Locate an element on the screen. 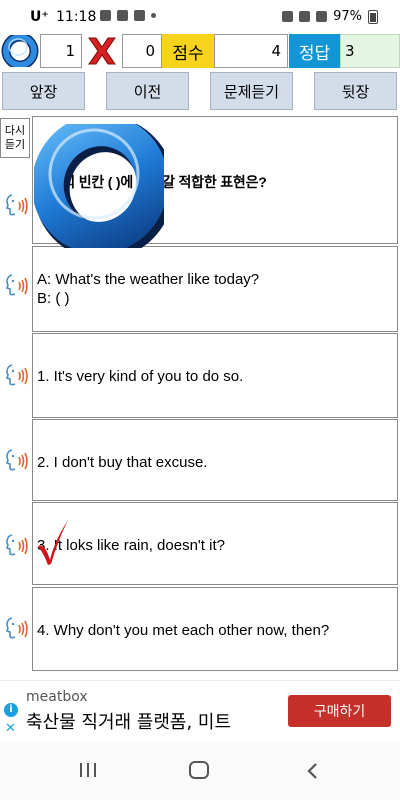 This screenshot has height=800, width=400. previous-button: 이전 is located at coordinates (147, 91).